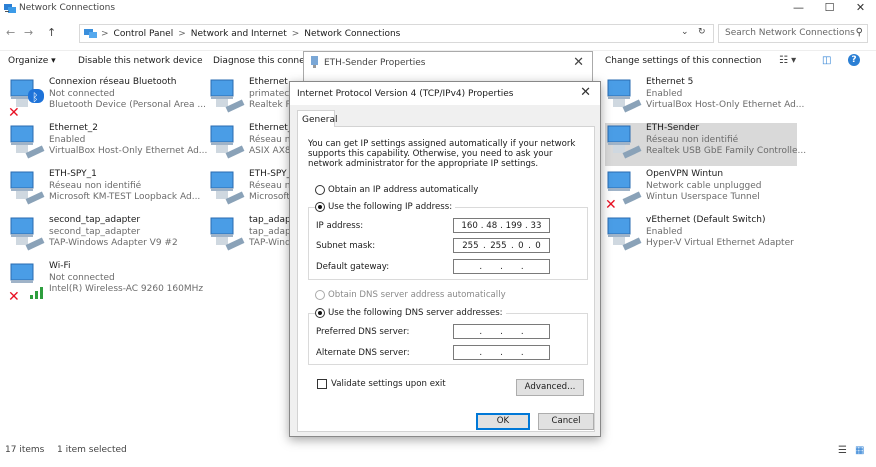 This screenshot has height=467, width=876. Describe the element at coordinates (842, 450) in the screenshot. I see `details-view-icon: ☰` at that location.